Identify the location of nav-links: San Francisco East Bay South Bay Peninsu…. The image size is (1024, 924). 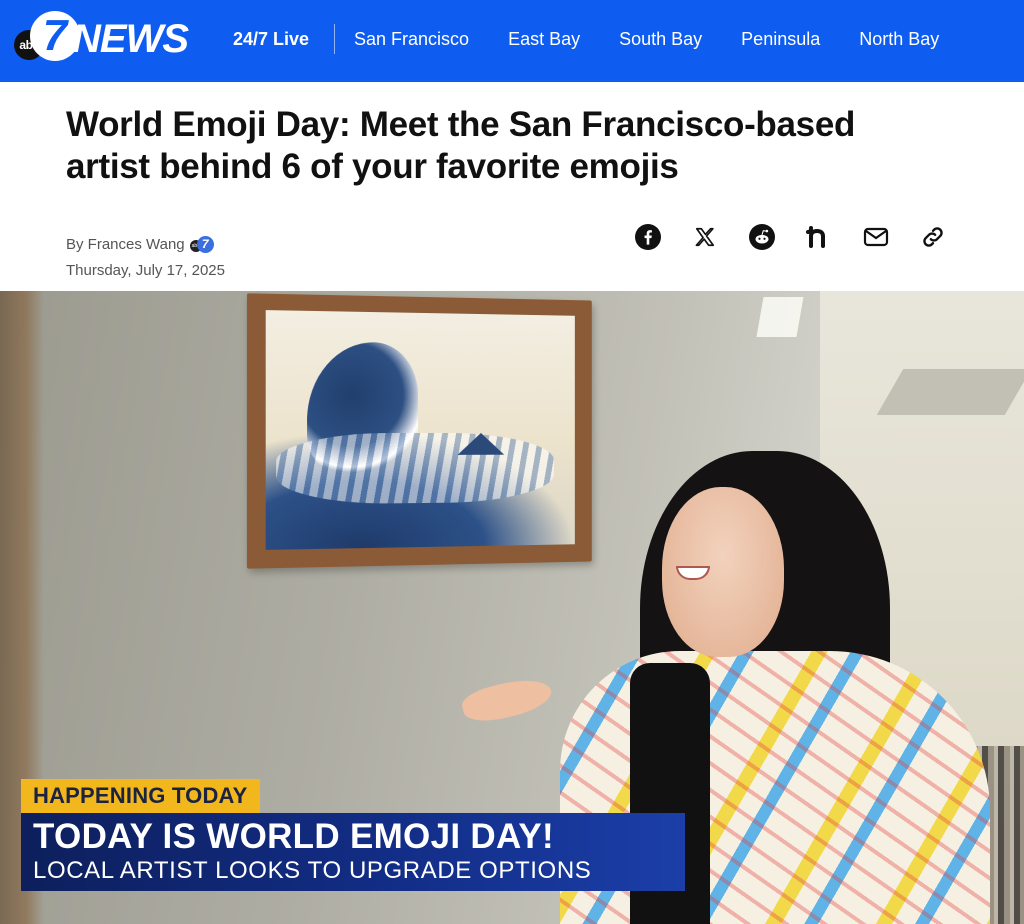
(666, 39).